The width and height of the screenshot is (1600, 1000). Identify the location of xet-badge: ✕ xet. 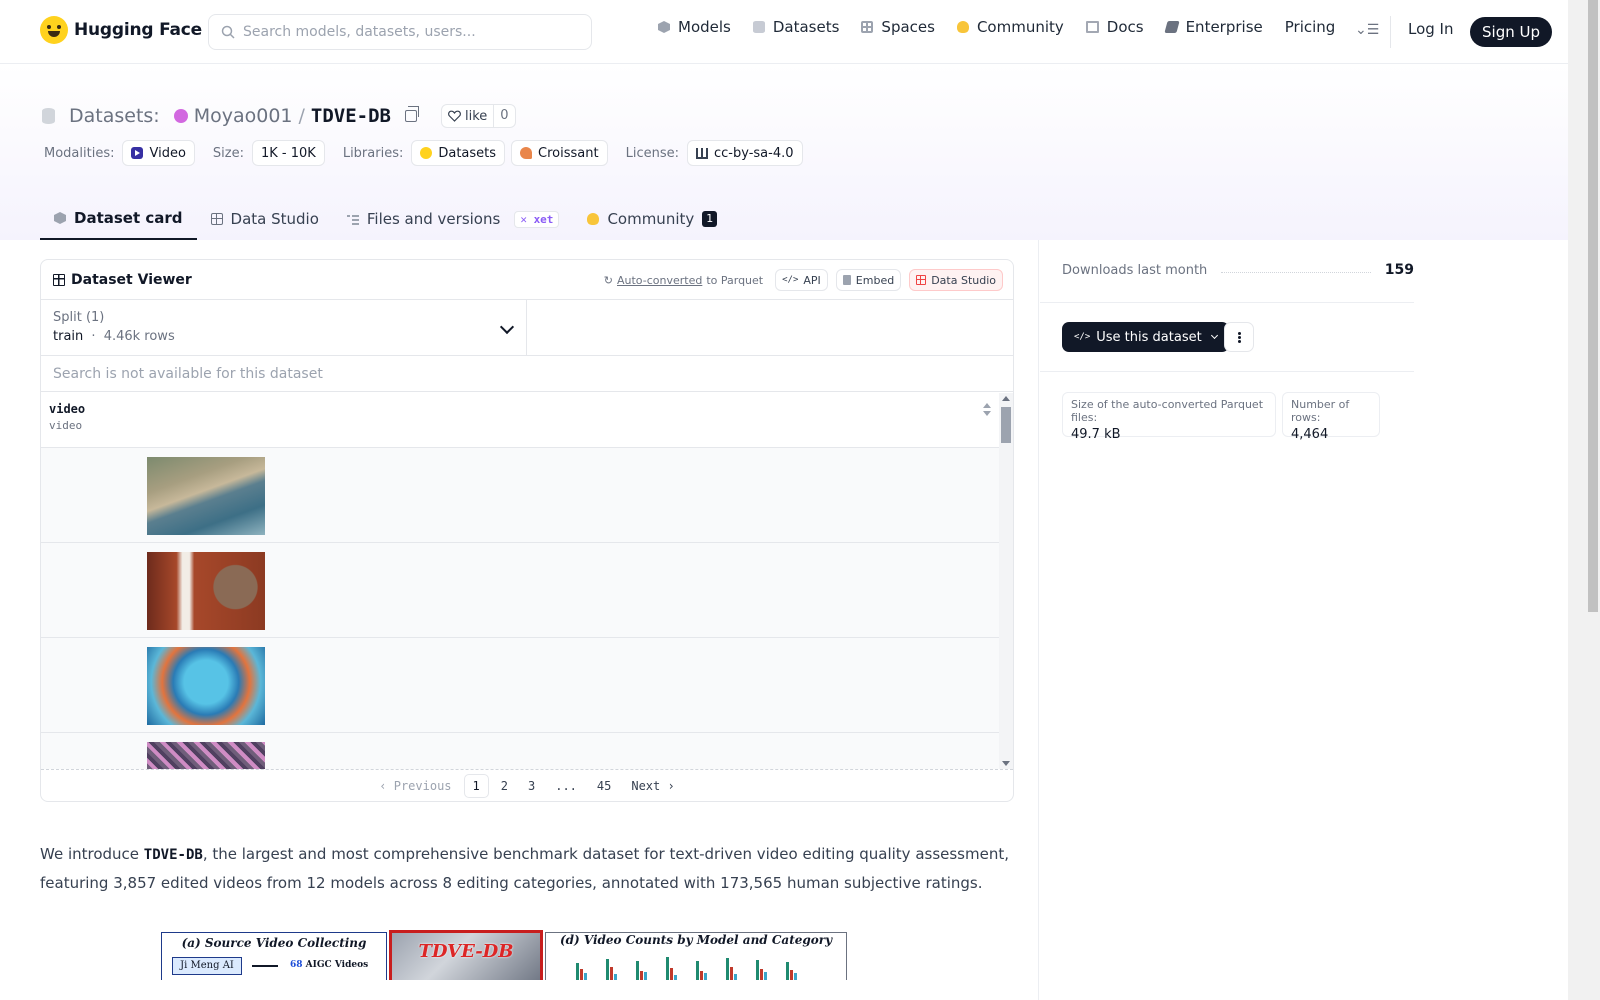
(537, 219).